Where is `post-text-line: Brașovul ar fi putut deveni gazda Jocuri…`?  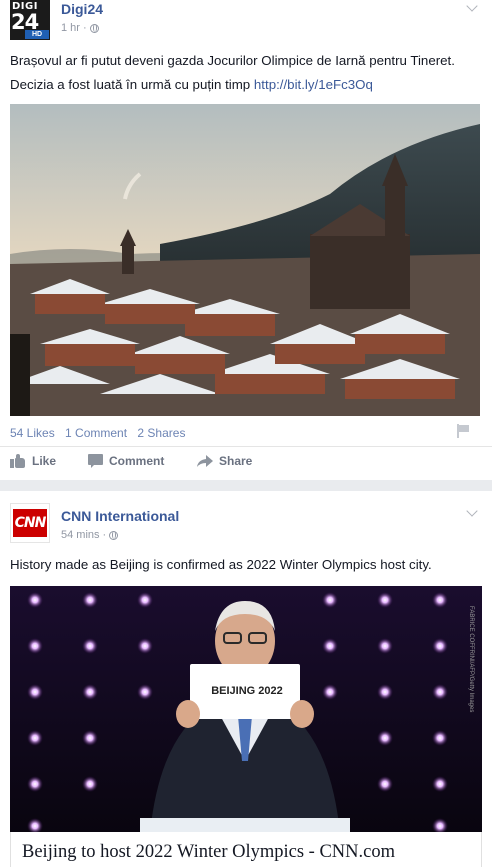
post-text-line: Brașovul ar fi putut deveni gazda Jocuri… is located at coordinates (232, 60).